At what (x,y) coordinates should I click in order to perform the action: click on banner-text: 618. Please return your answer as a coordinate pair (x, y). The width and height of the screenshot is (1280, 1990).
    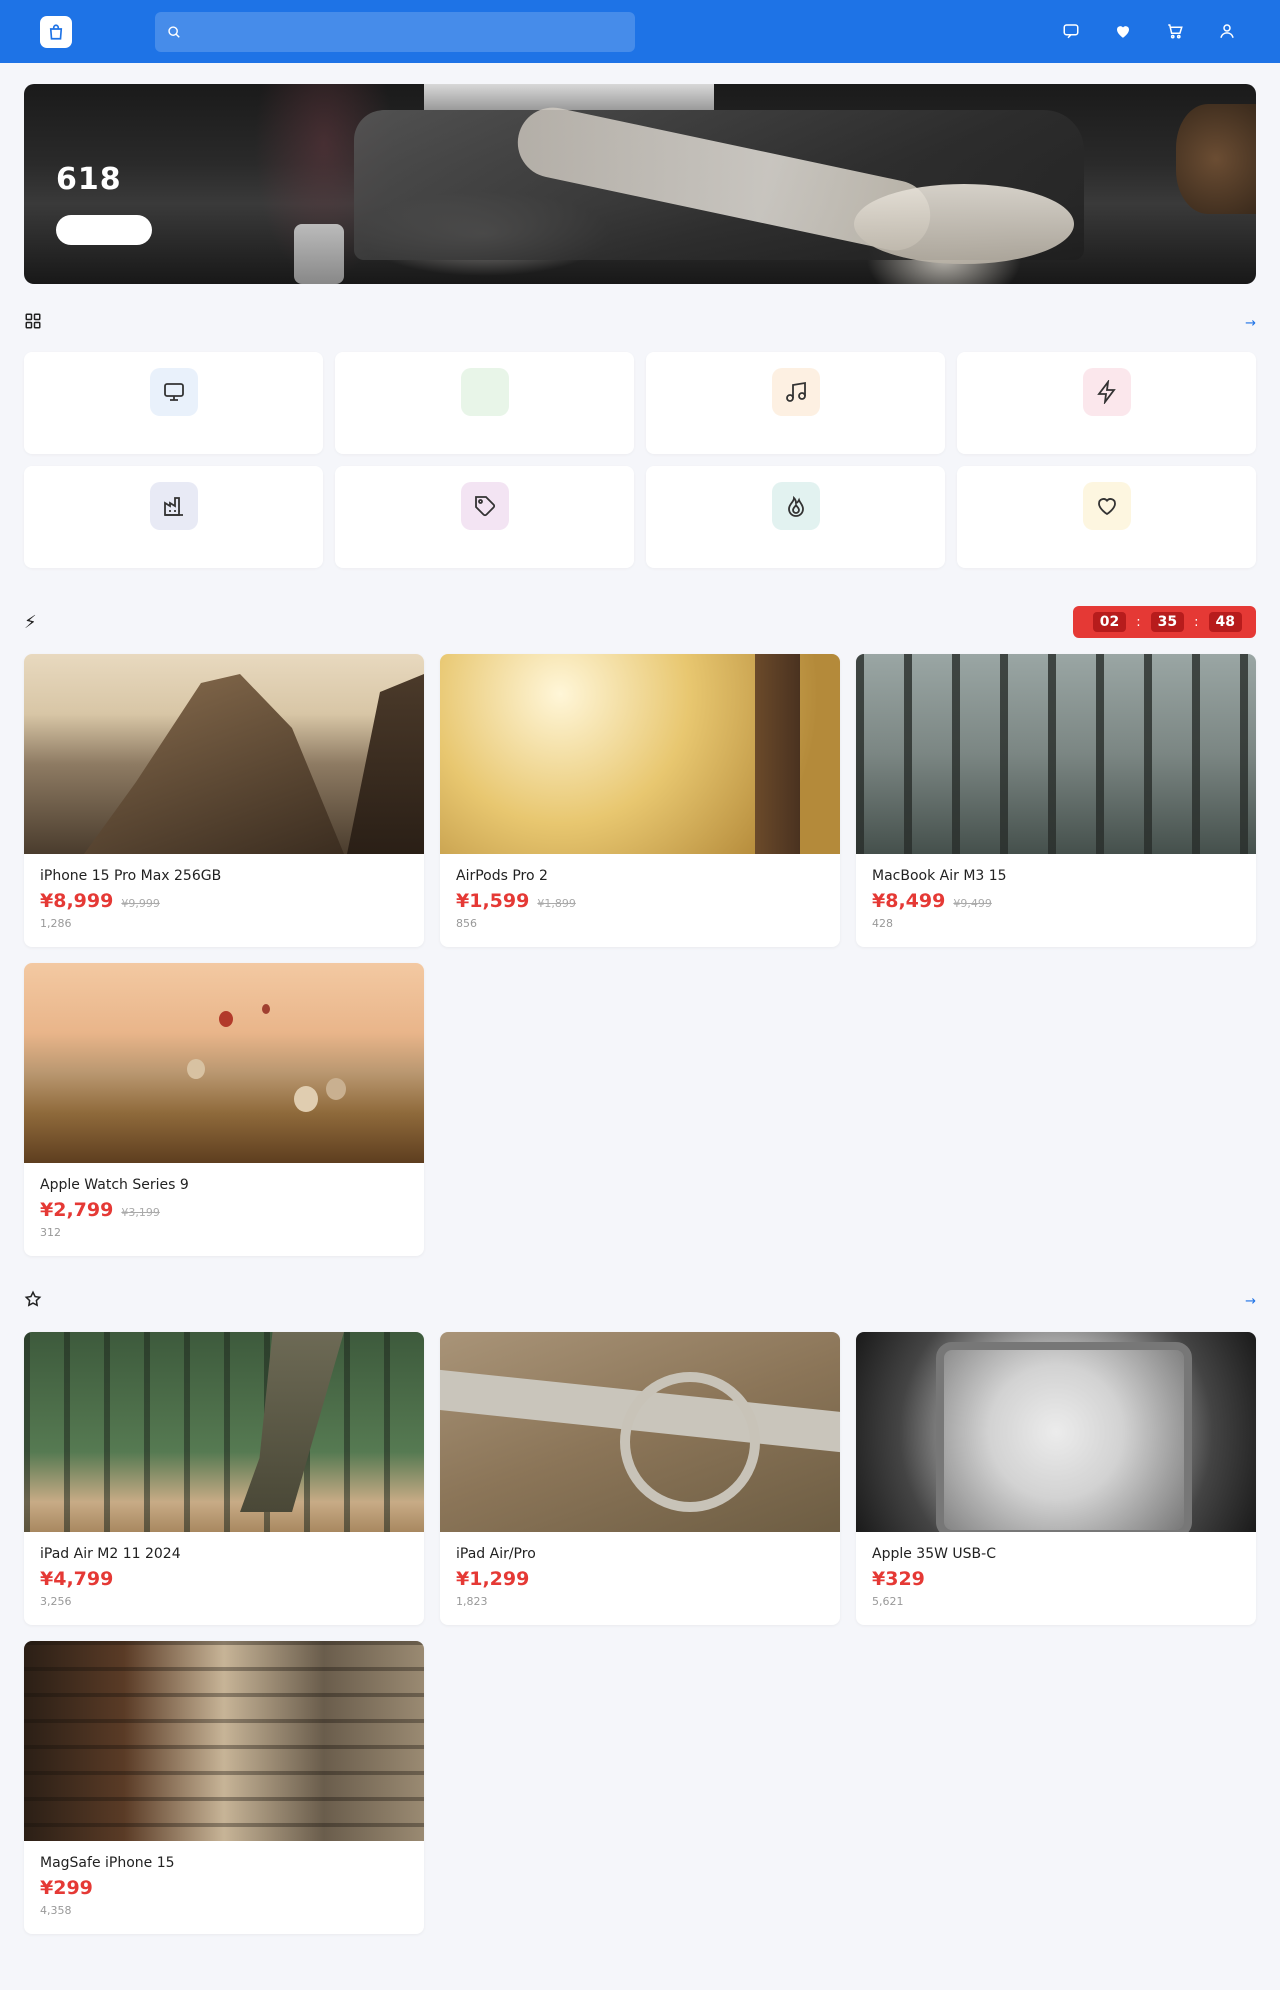
    Looking at the image, I should click on (104, 205).